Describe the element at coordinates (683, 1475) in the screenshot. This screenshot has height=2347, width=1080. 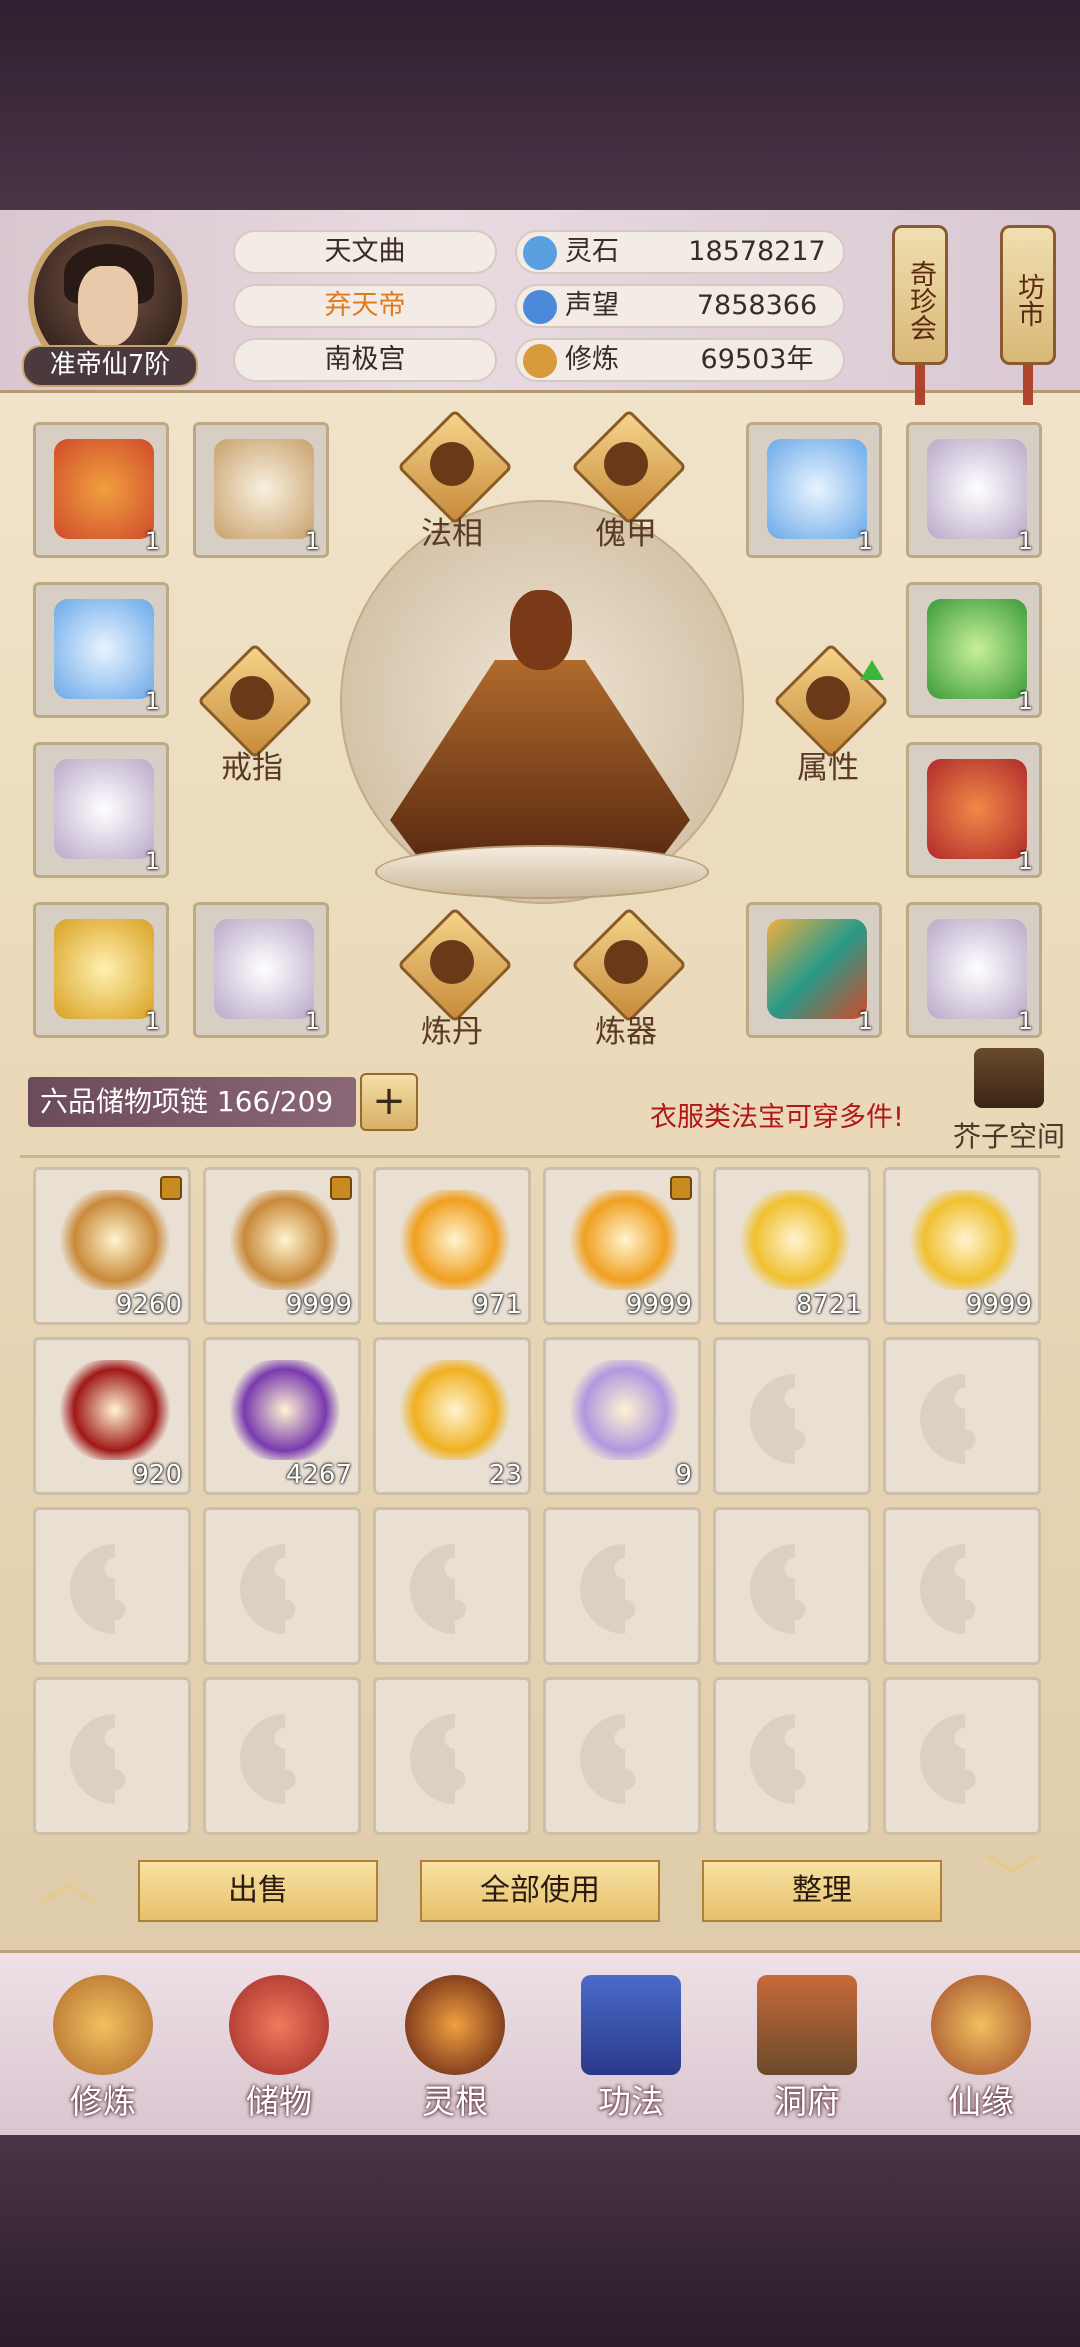
I see `item-count: 9` at that location.